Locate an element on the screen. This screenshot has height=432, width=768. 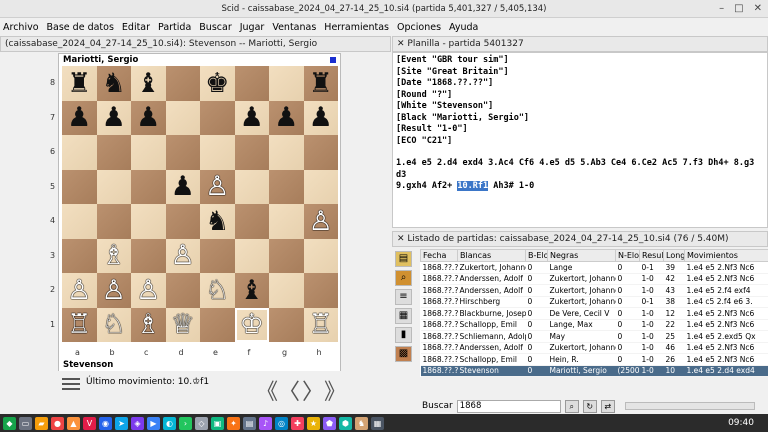
square-d1: ♕ is located at coordinates (182, 324).